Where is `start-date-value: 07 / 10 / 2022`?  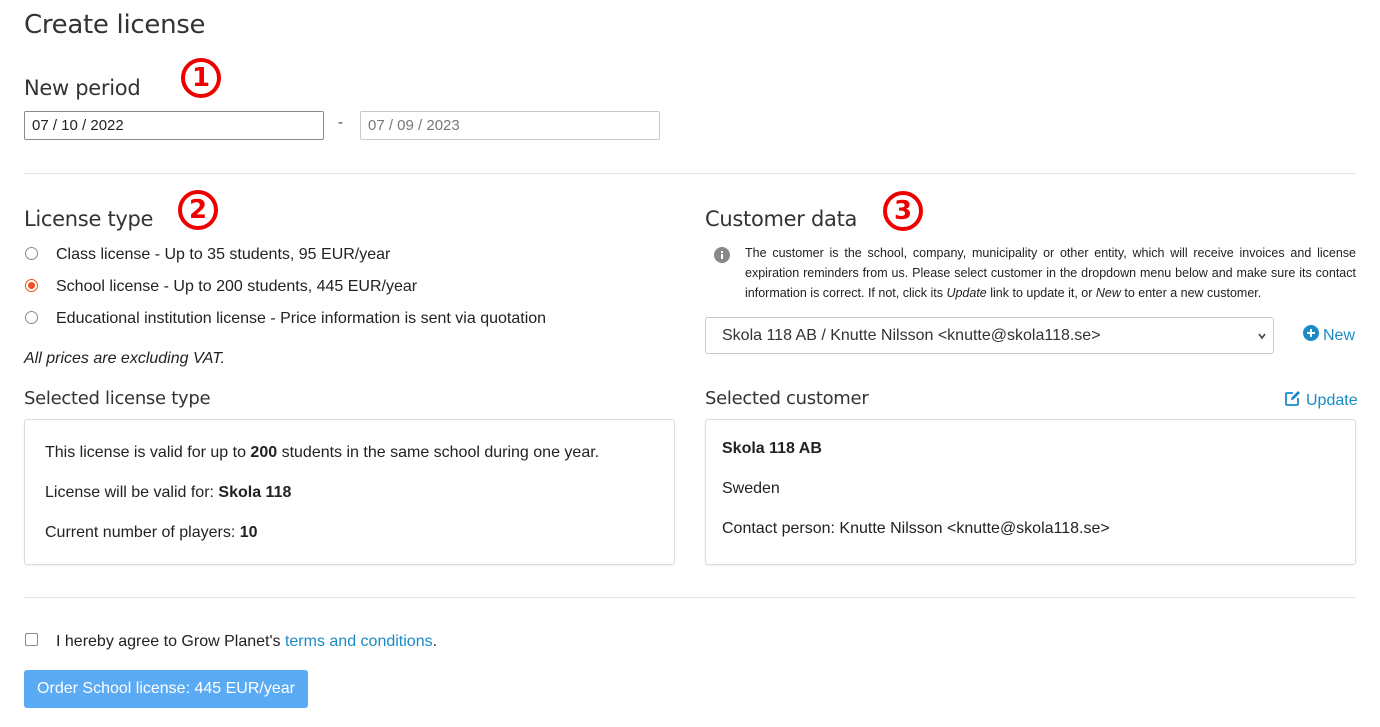 start-date-value: 07 / 10 / 2022 is located at coordinates (78, 125).